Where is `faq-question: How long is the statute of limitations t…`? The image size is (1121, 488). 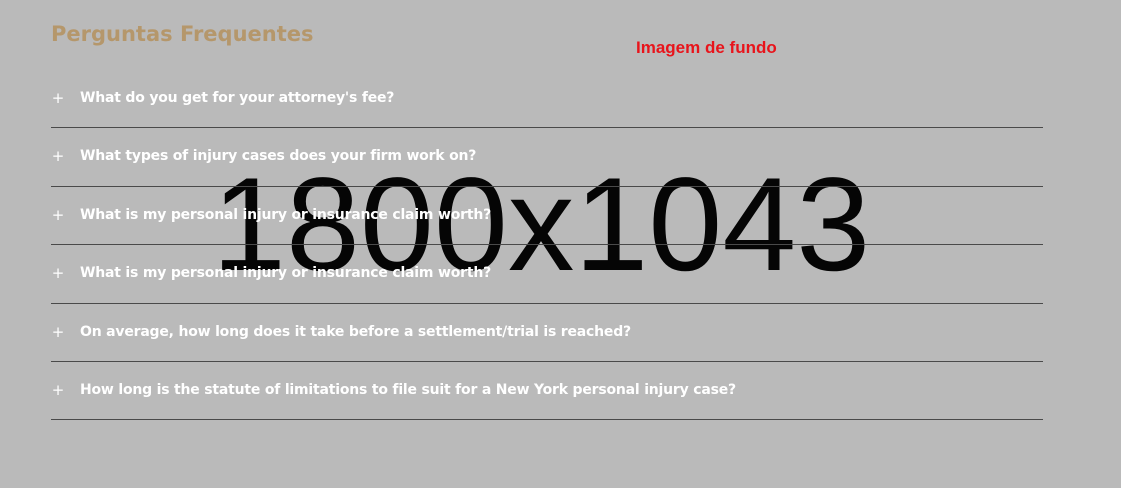
faq-question: How long is the statute of limitations t… is located at coordinates (408, 390).